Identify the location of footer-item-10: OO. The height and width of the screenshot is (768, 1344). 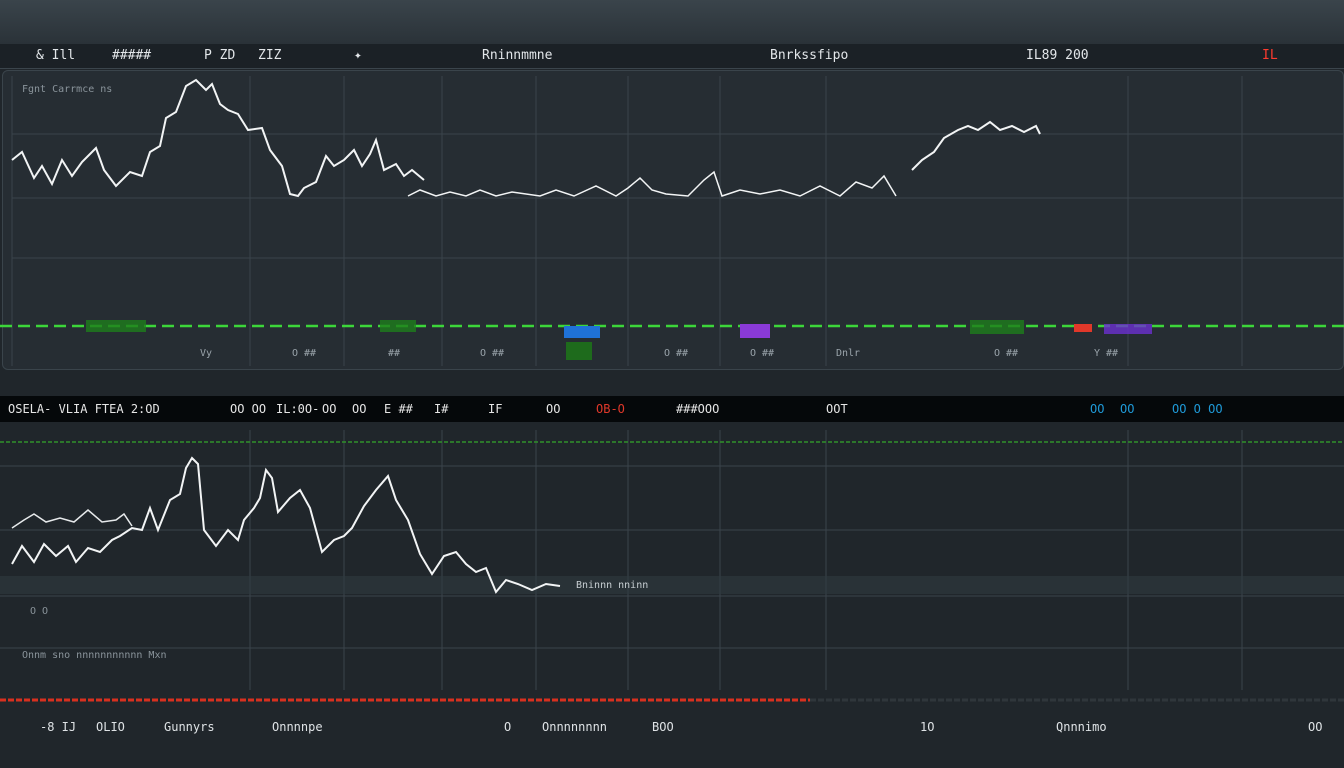
(1315, 727).